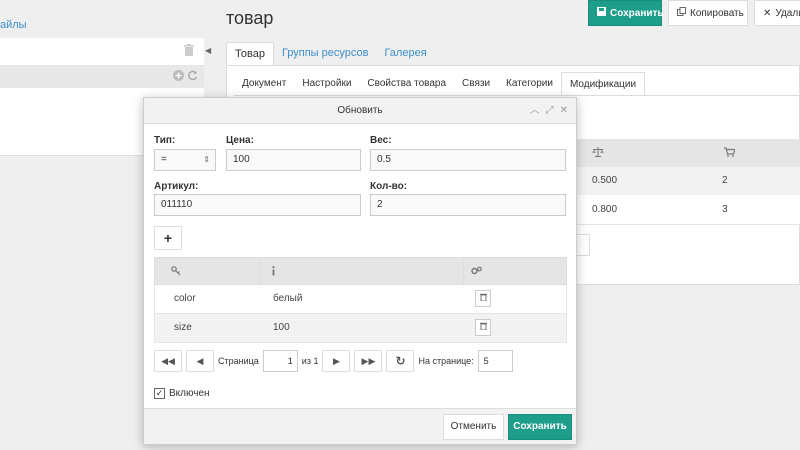 The image size is (800, 450). I want to click on tab-product: Товар, so click(250, 53).